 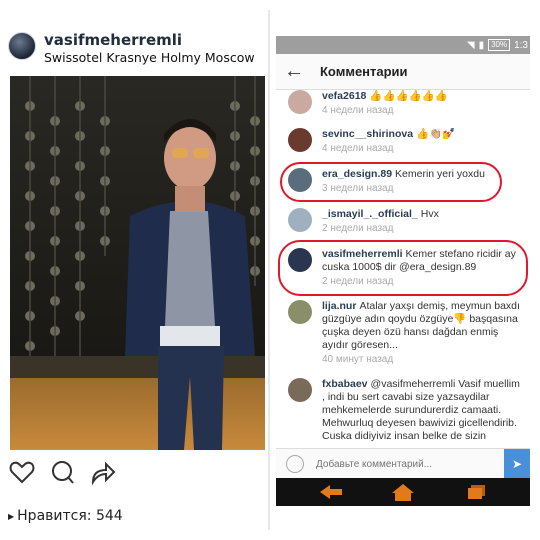 I want to click on likes-count: ▶ Нравится: 544, so click(x=65, y=516).